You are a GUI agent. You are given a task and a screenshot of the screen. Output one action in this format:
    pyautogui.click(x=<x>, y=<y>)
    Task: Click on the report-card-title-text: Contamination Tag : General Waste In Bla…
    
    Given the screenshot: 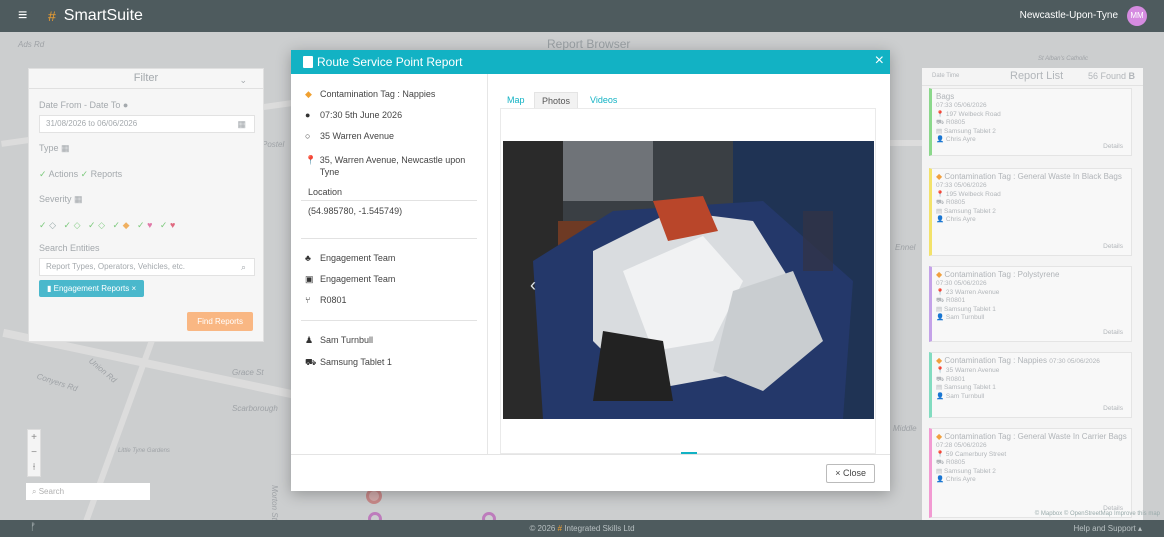 What is the action you would take?
    pyautogui.click(x=1033, y=176)
    